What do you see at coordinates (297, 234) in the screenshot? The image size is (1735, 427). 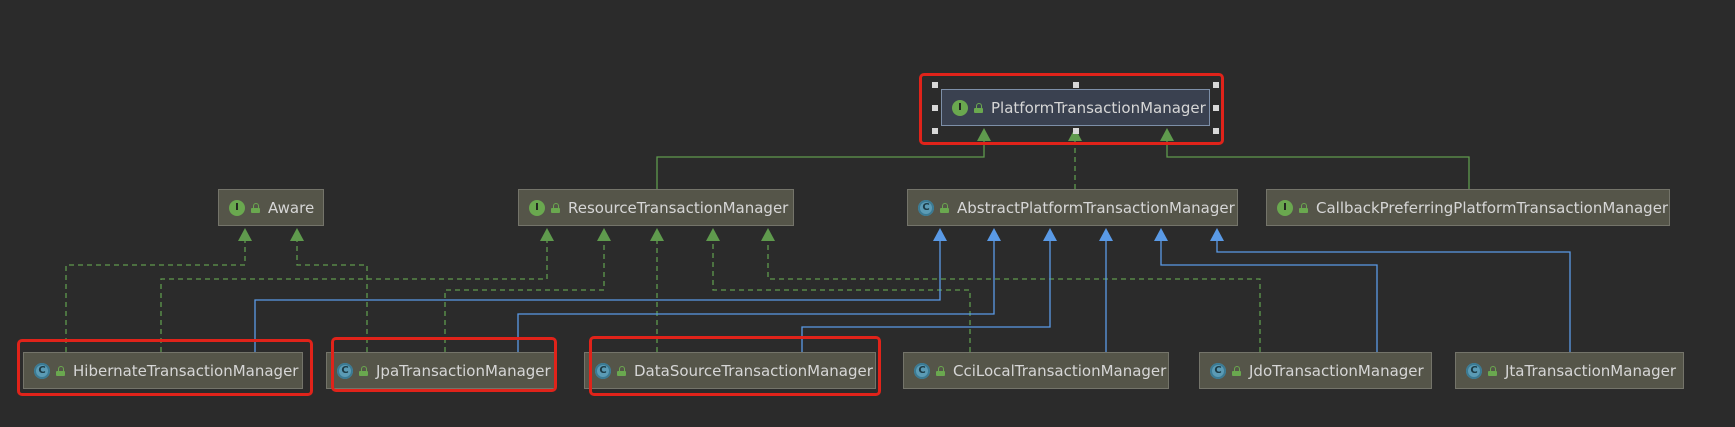 I see `arrowhead-jpa-to-aware` at bounding box center [297, 234].